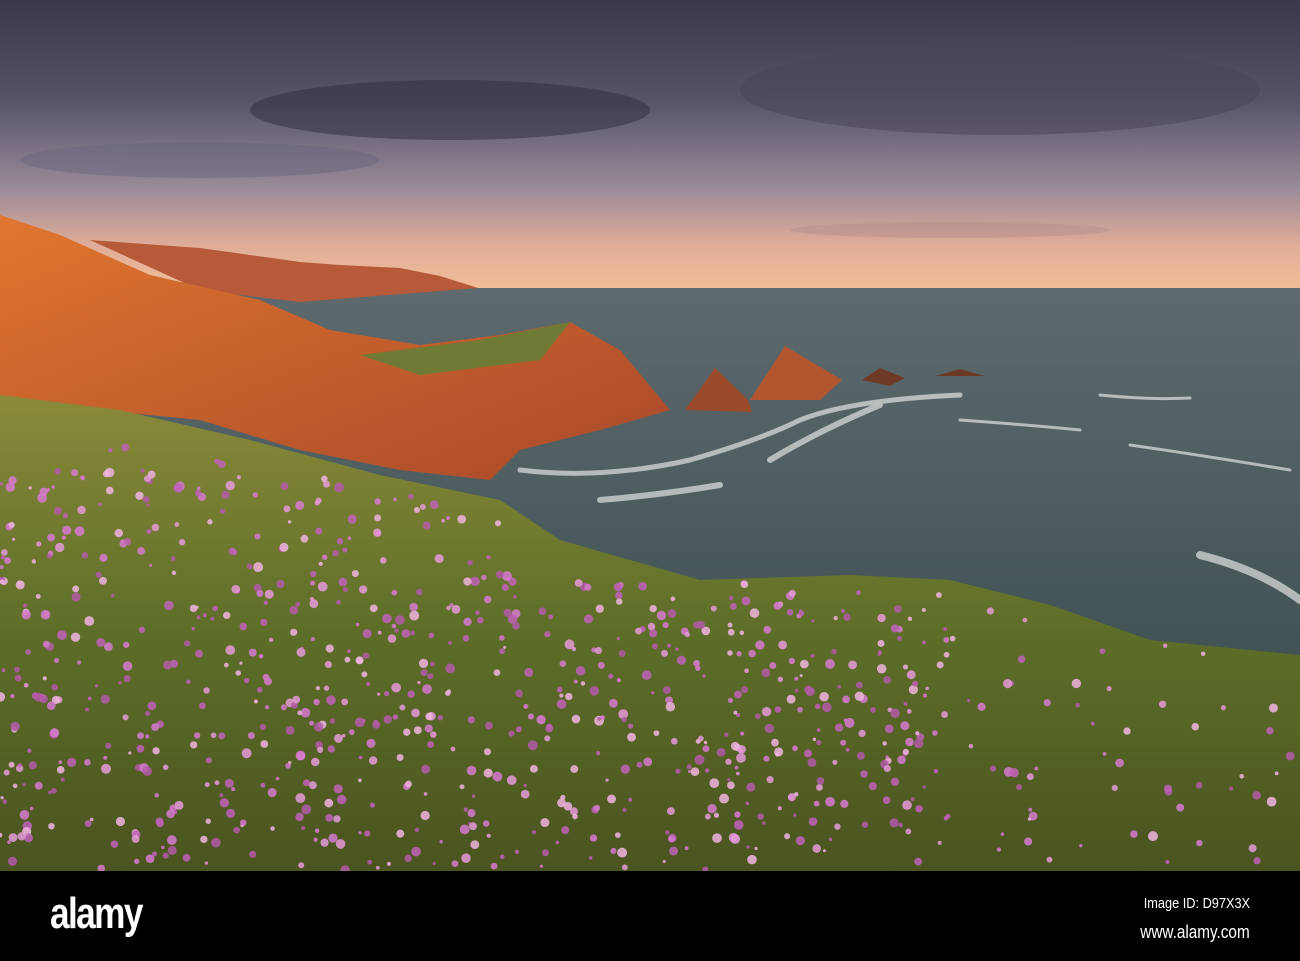 The height and width of the screenshot is (961, 1300). Describe the element at coordinates (1195, 932) in the screenshot. I see `website-link: www.alamy.com` at that location.